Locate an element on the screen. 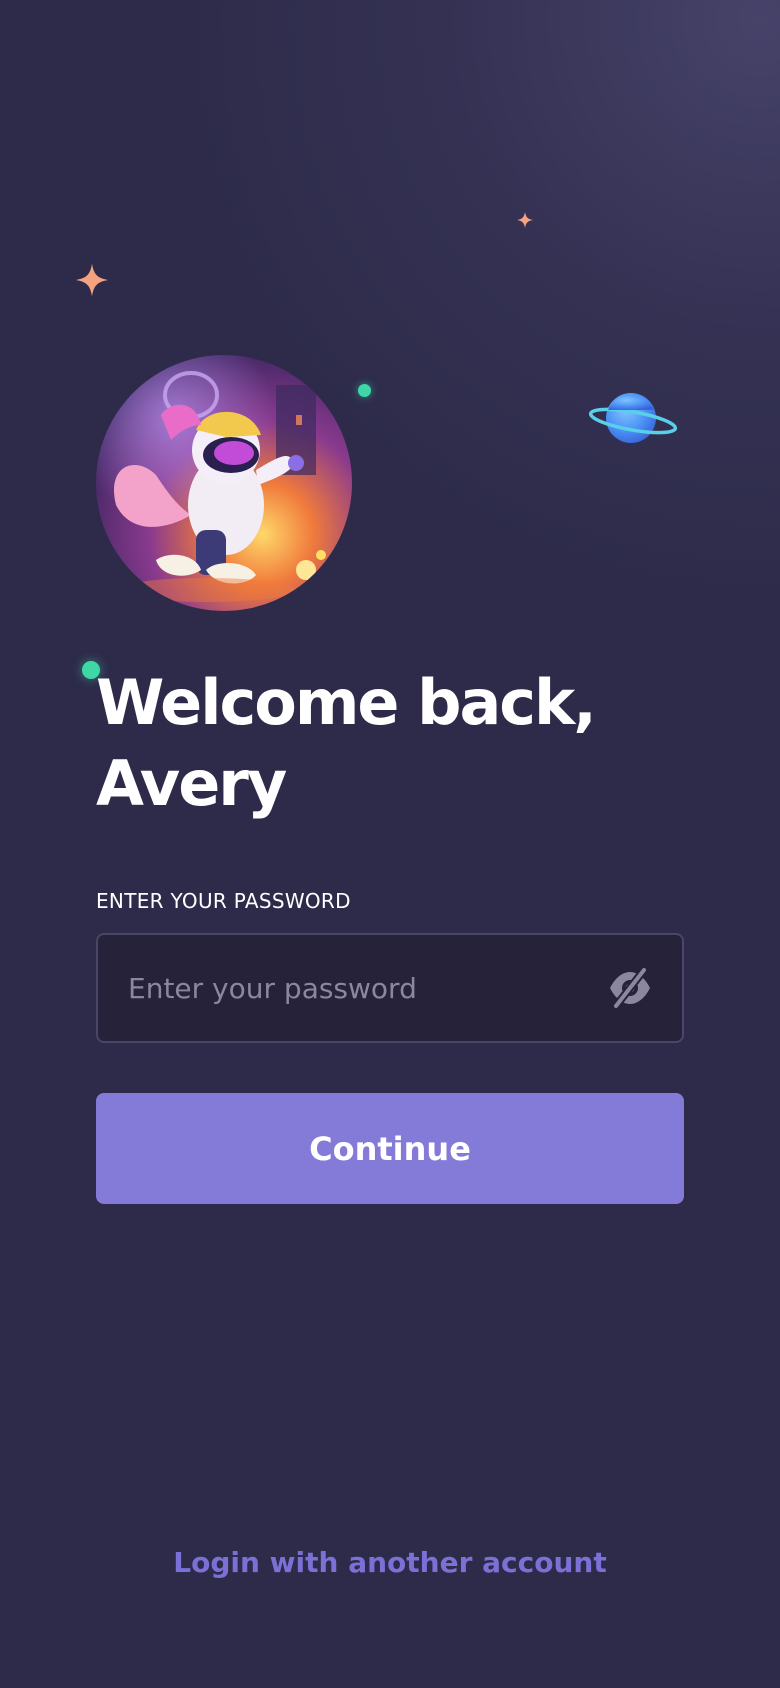  character-avatar is located at coordinates (224, 483).